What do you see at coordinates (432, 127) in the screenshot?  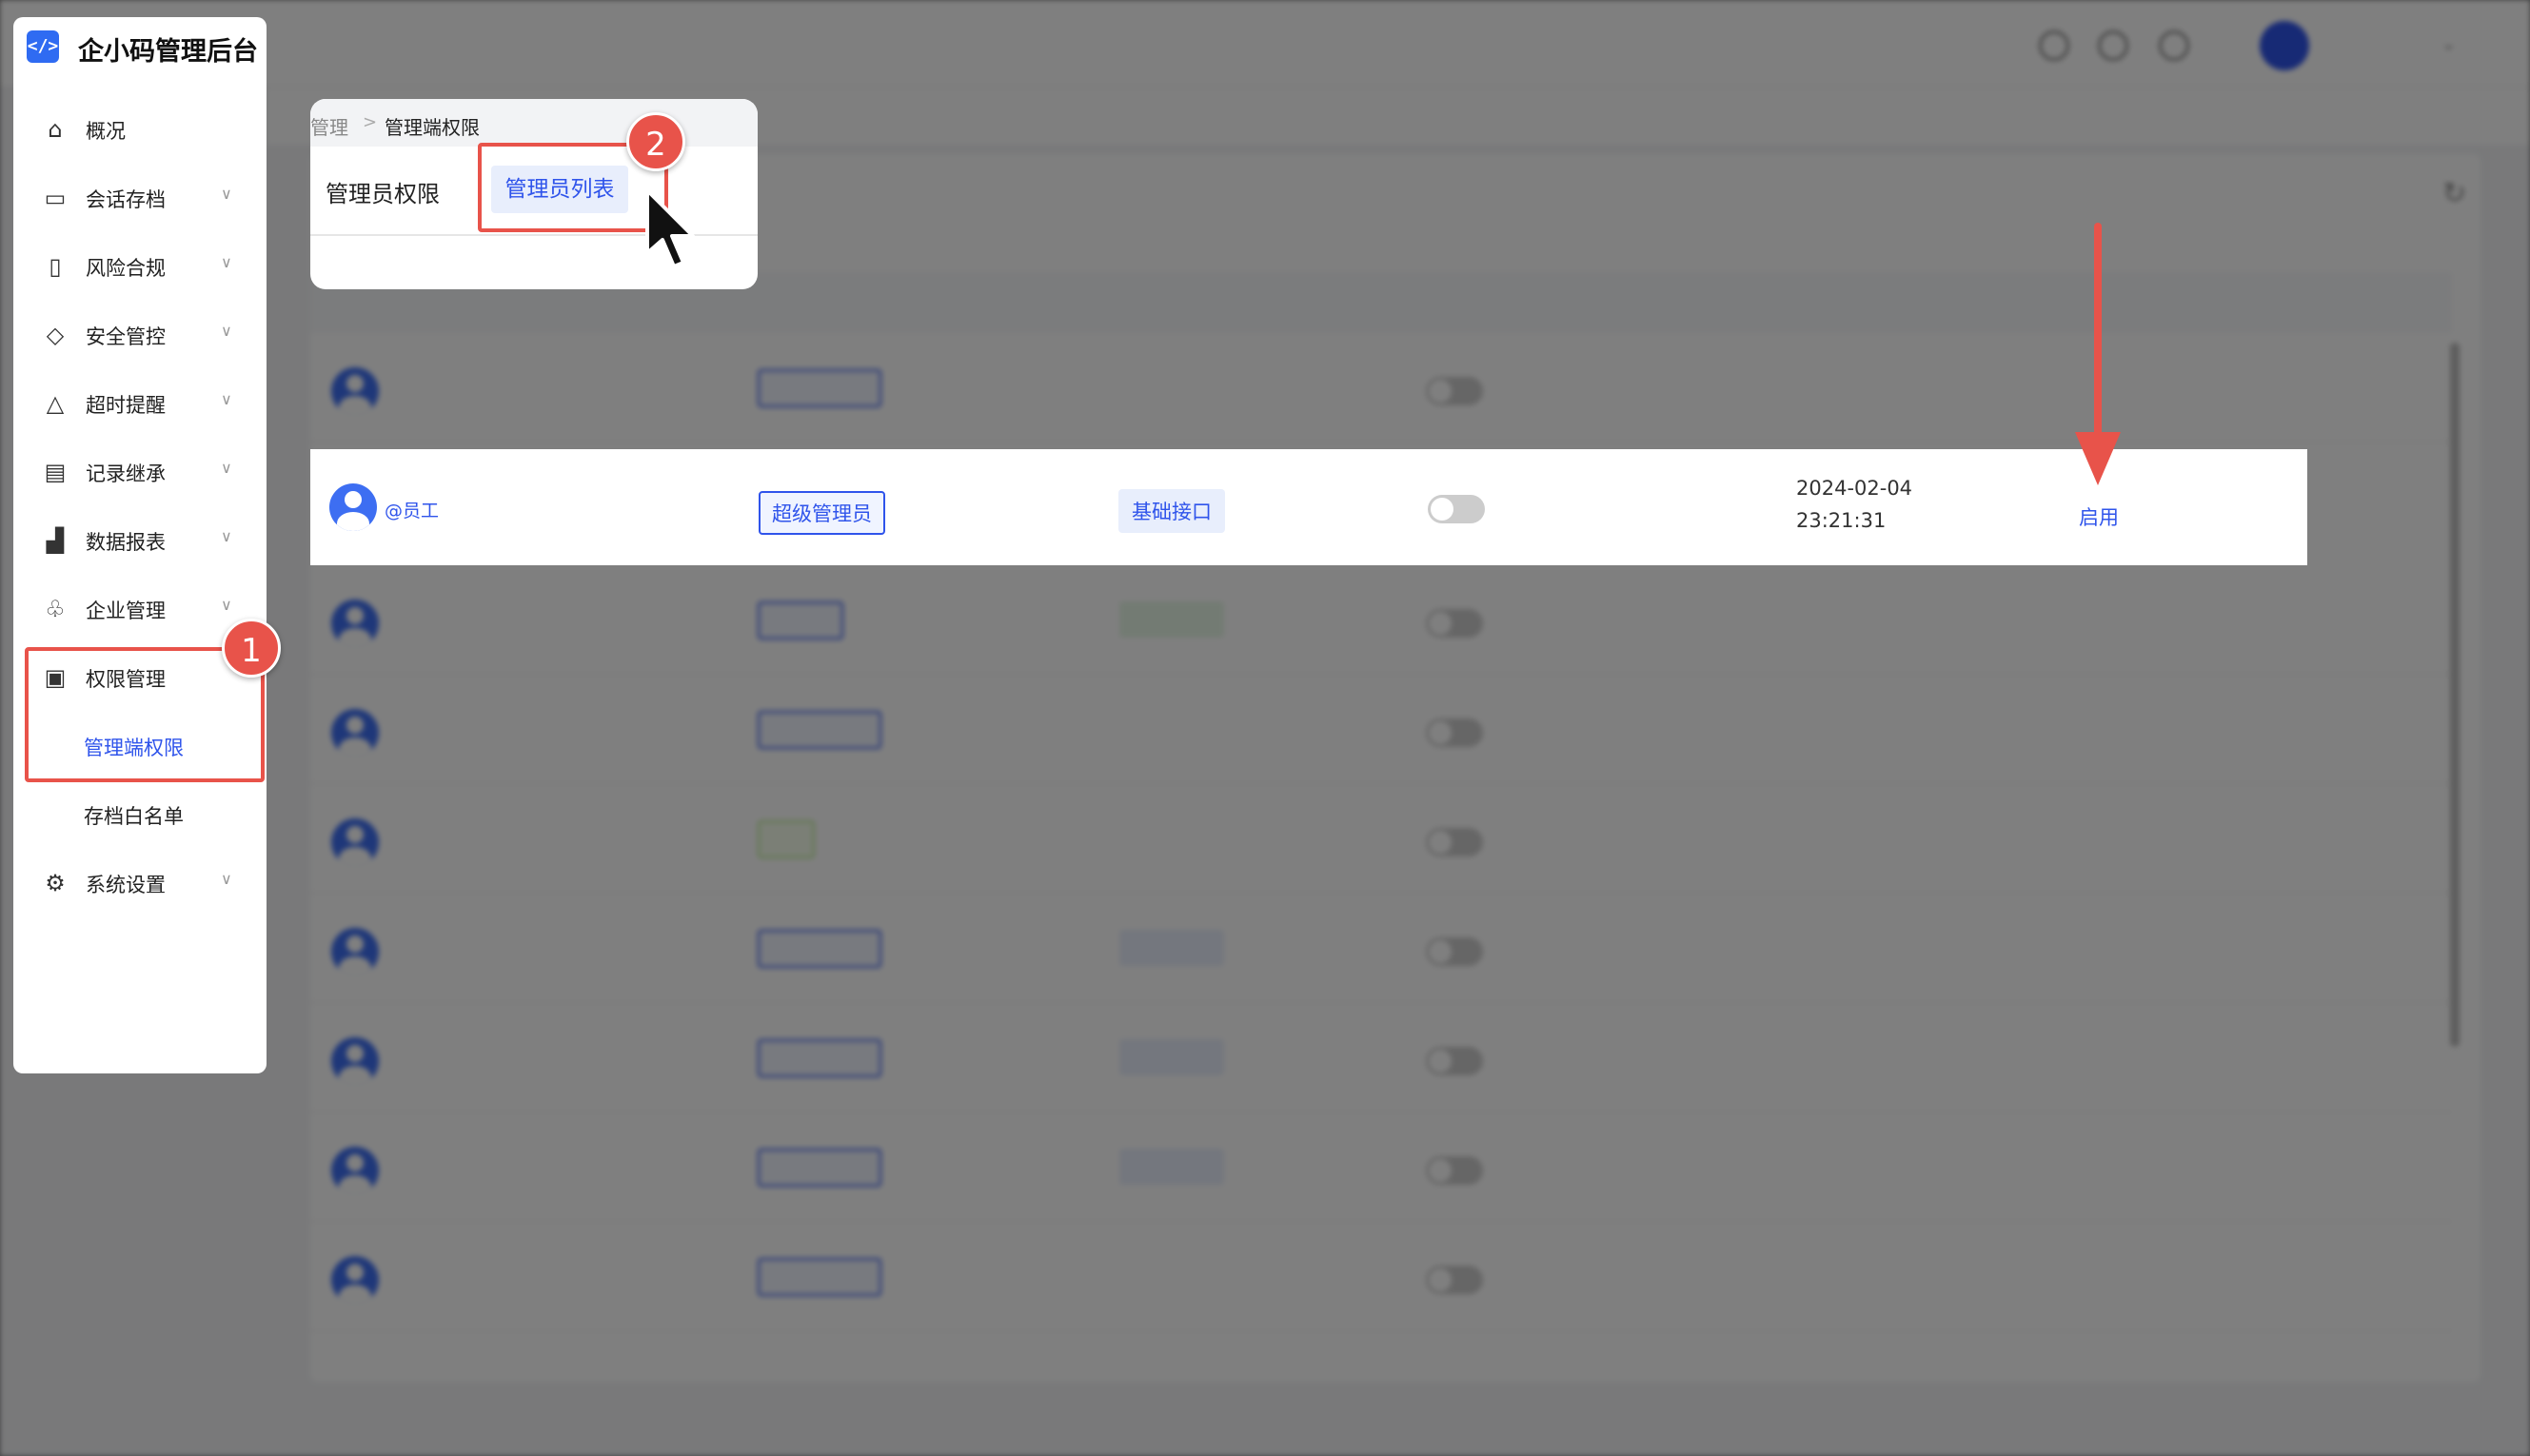 I see `breadcrumb-current: 管理端权限` at bounding box center [432, 127].